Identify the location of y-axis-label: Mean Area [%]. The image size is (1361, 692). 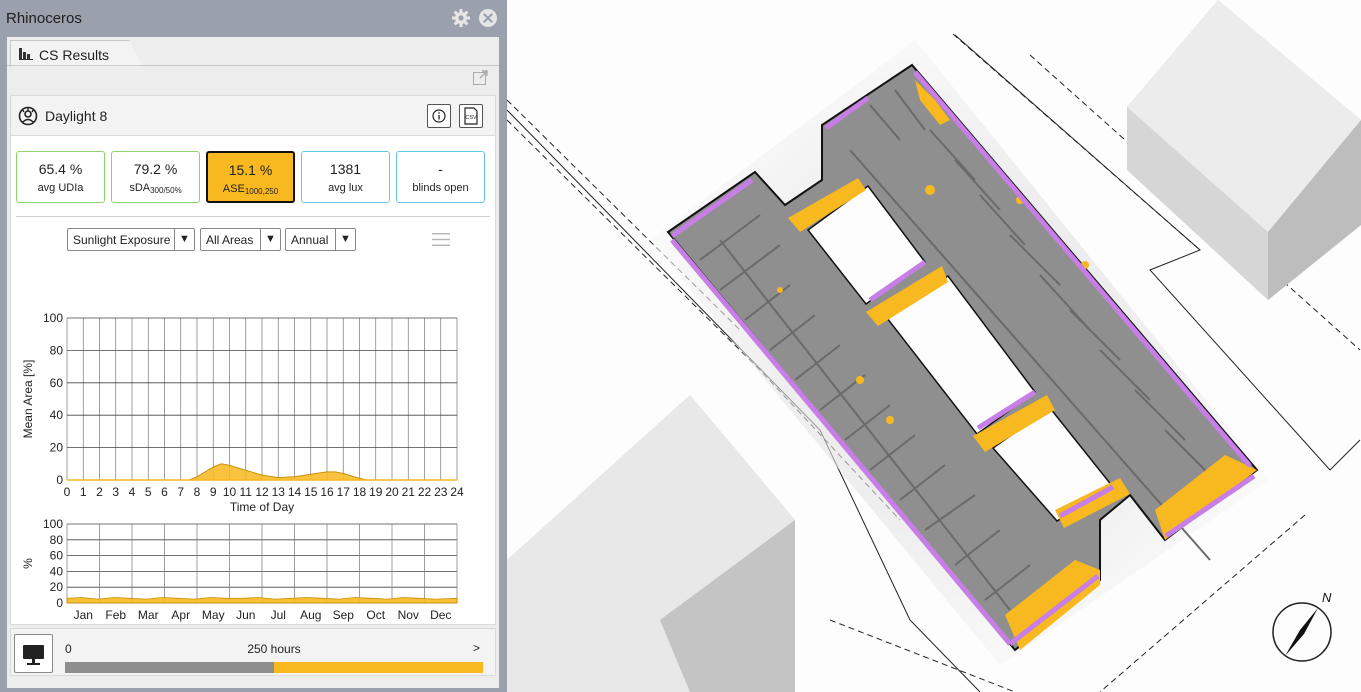
(28, 399).